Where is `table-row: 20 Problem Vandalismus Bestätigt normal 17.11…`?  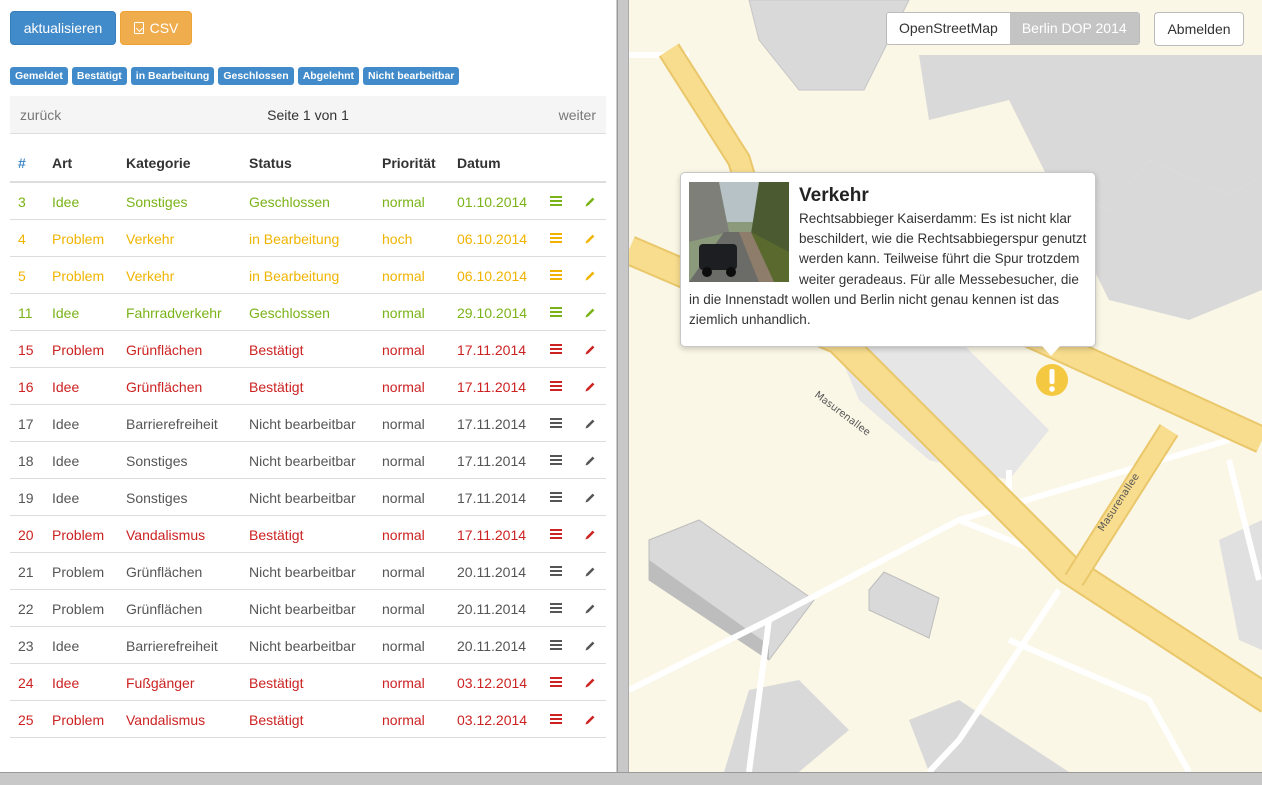
table-row: 20 Problem Vandalismus Bestätigt normal 17.11… is located at coordinates (308, 534).